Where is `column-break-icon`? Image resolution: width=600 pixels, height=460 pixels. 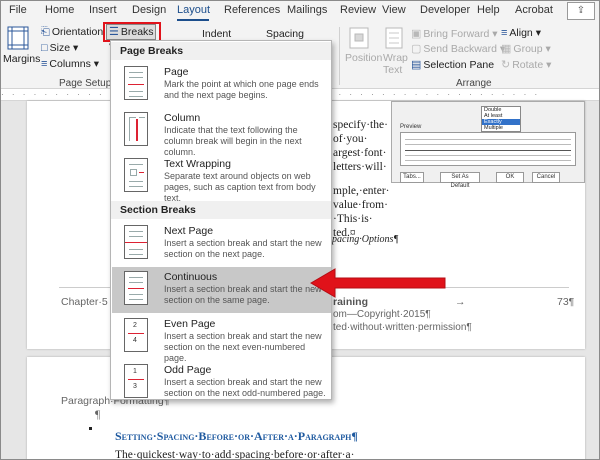 column-break-icon is located at coordinates (136, 129).